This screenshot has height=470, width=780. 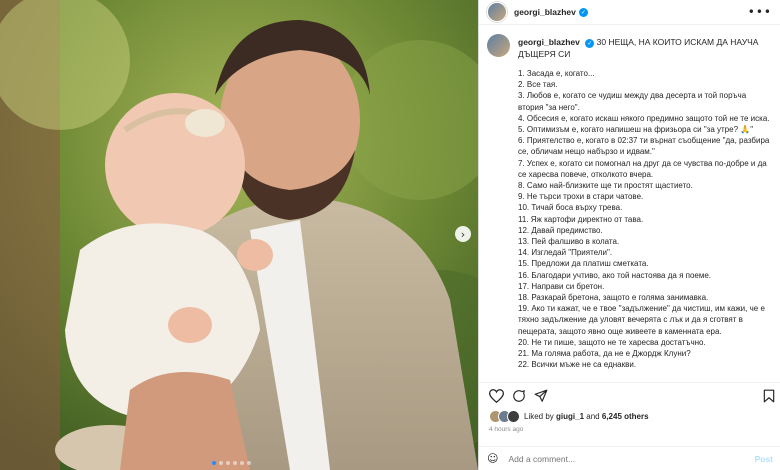 What do you see at coordinates (496, 396) in the screenshot?
I see `heart-icon` at bounding box center [496, 396].